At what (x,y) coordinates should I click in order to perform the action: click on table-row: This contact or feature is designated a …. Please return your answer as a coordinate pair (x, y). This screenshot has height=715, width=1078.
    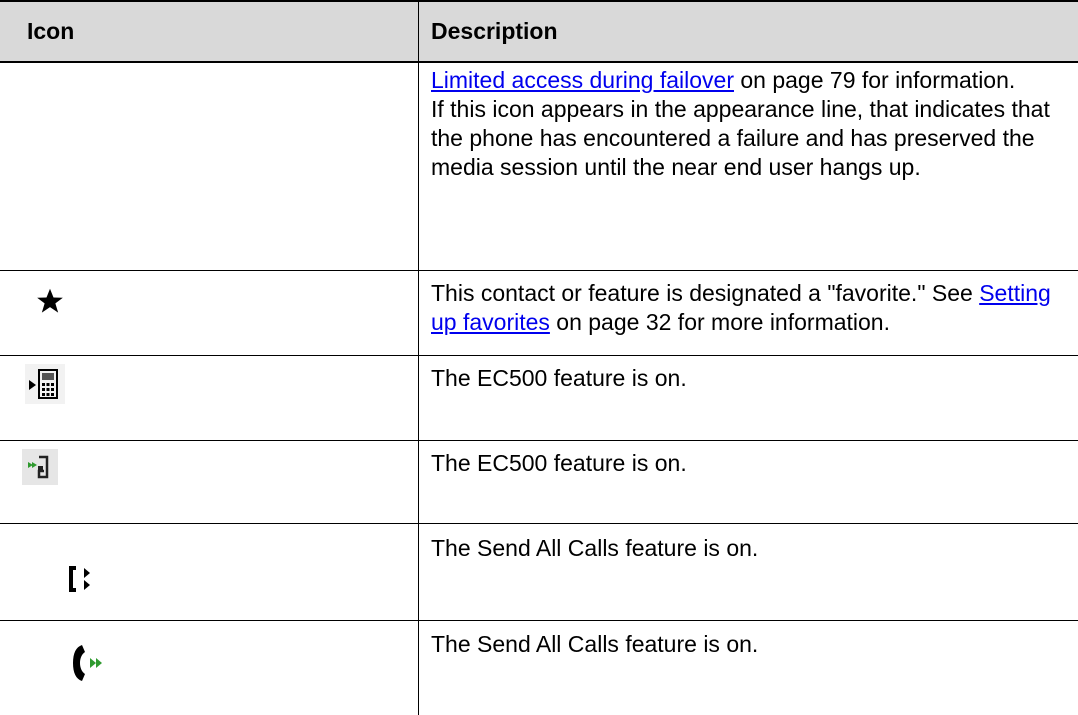
    Looking at the image, I should click on (753, 308).